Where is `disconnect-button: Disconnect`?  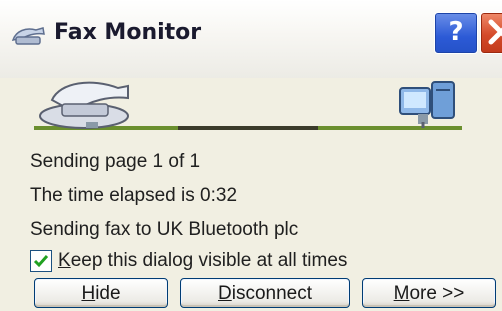 disconnect-button: Disconnect is located at coordinates (265, 293).